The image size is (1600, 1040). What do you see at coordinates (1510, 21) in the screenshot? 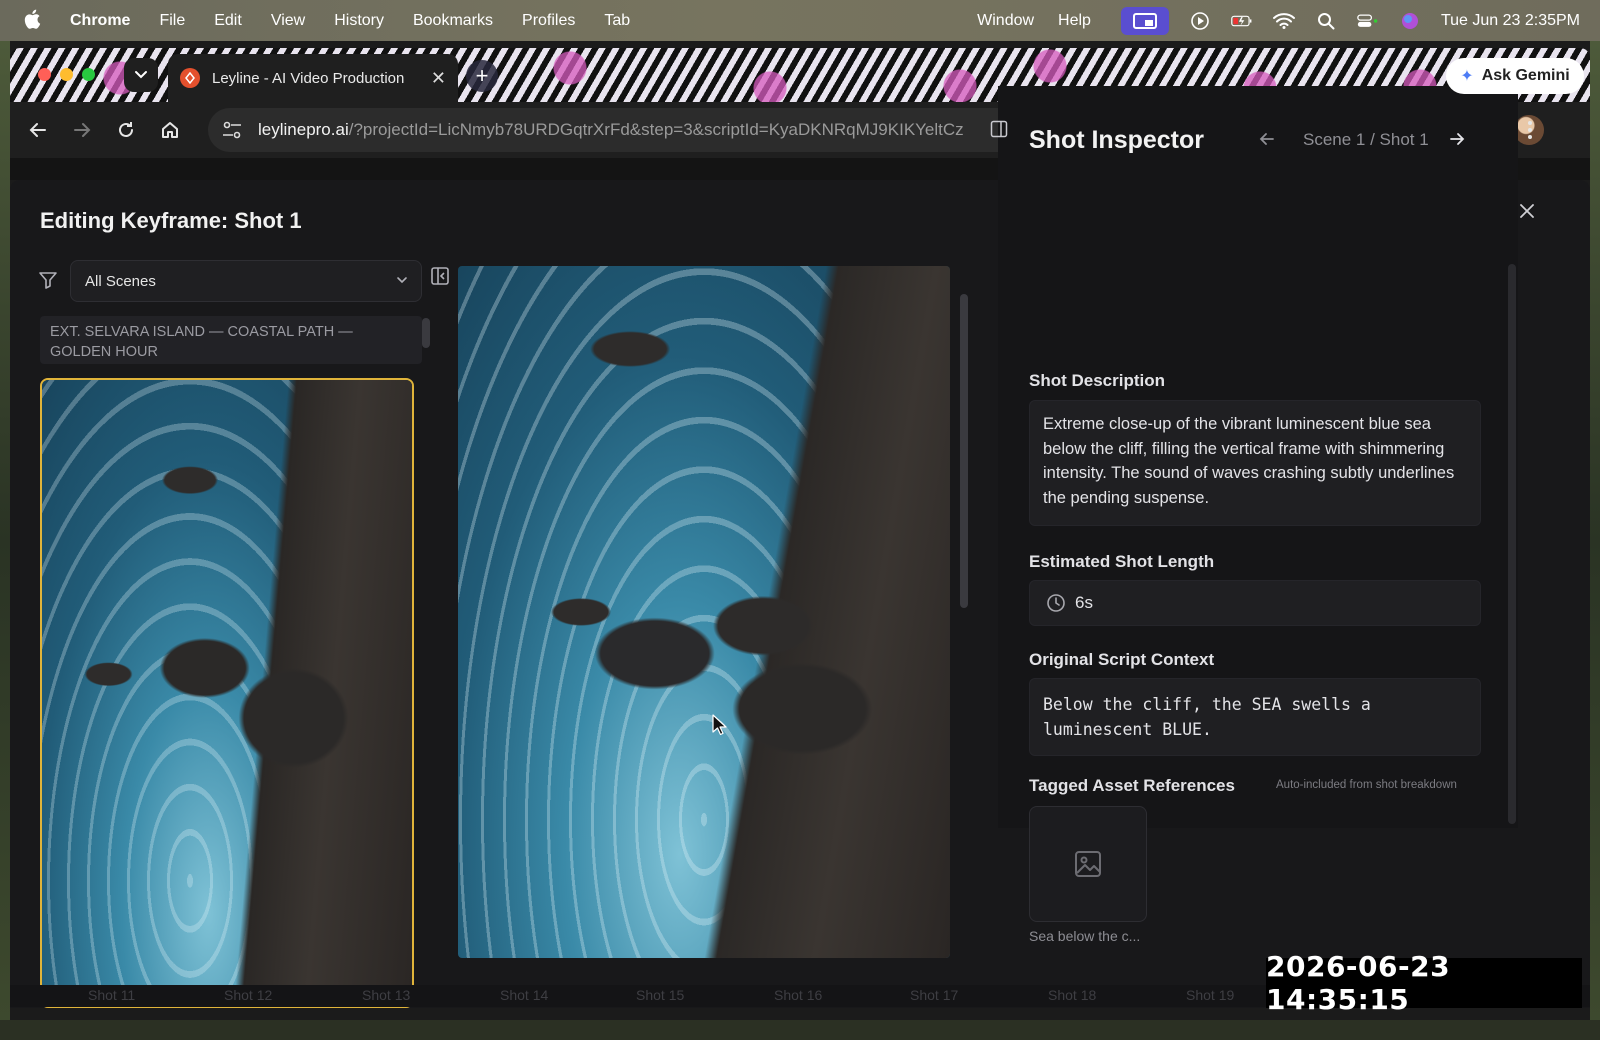
I see `menubar-clock: Tue Jun 23 2:35PM` at bounding box center [1510, 21].